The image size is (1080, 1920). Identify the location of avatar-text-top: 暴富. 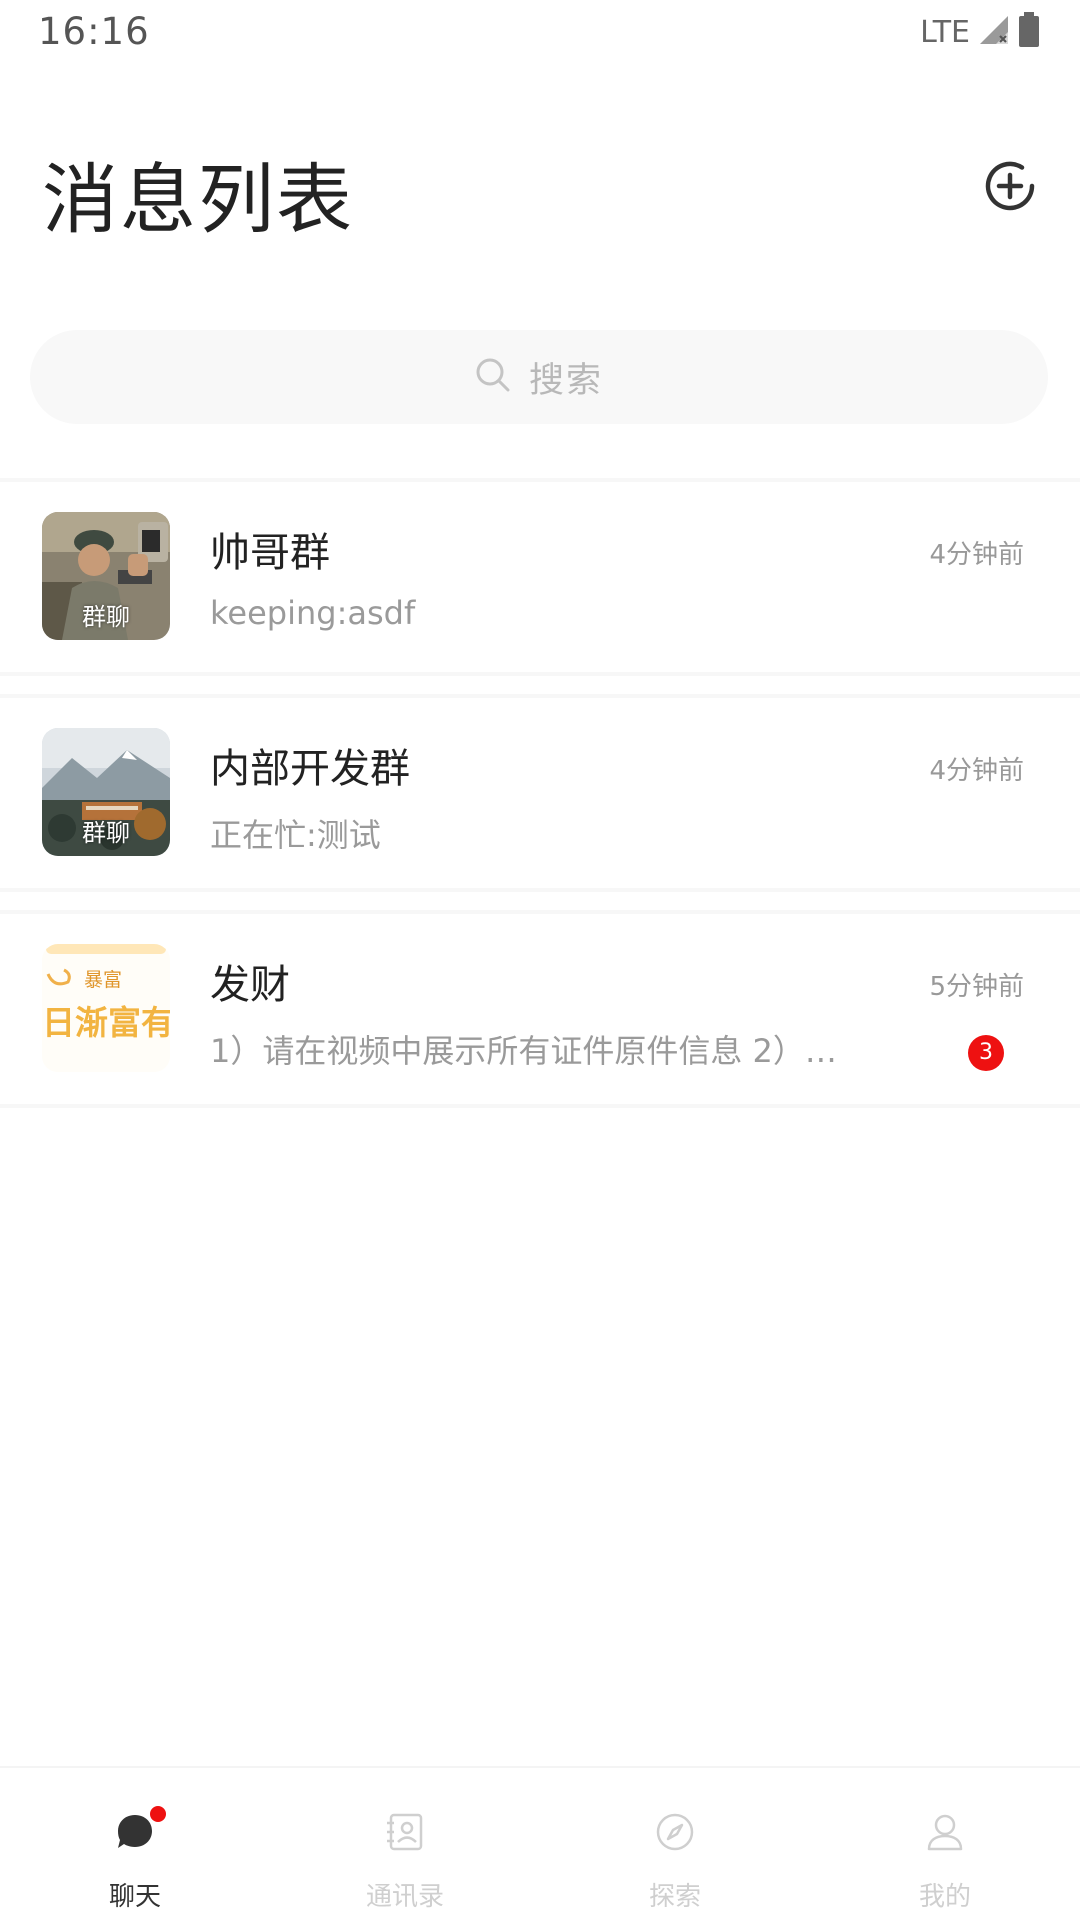
(103, 980).